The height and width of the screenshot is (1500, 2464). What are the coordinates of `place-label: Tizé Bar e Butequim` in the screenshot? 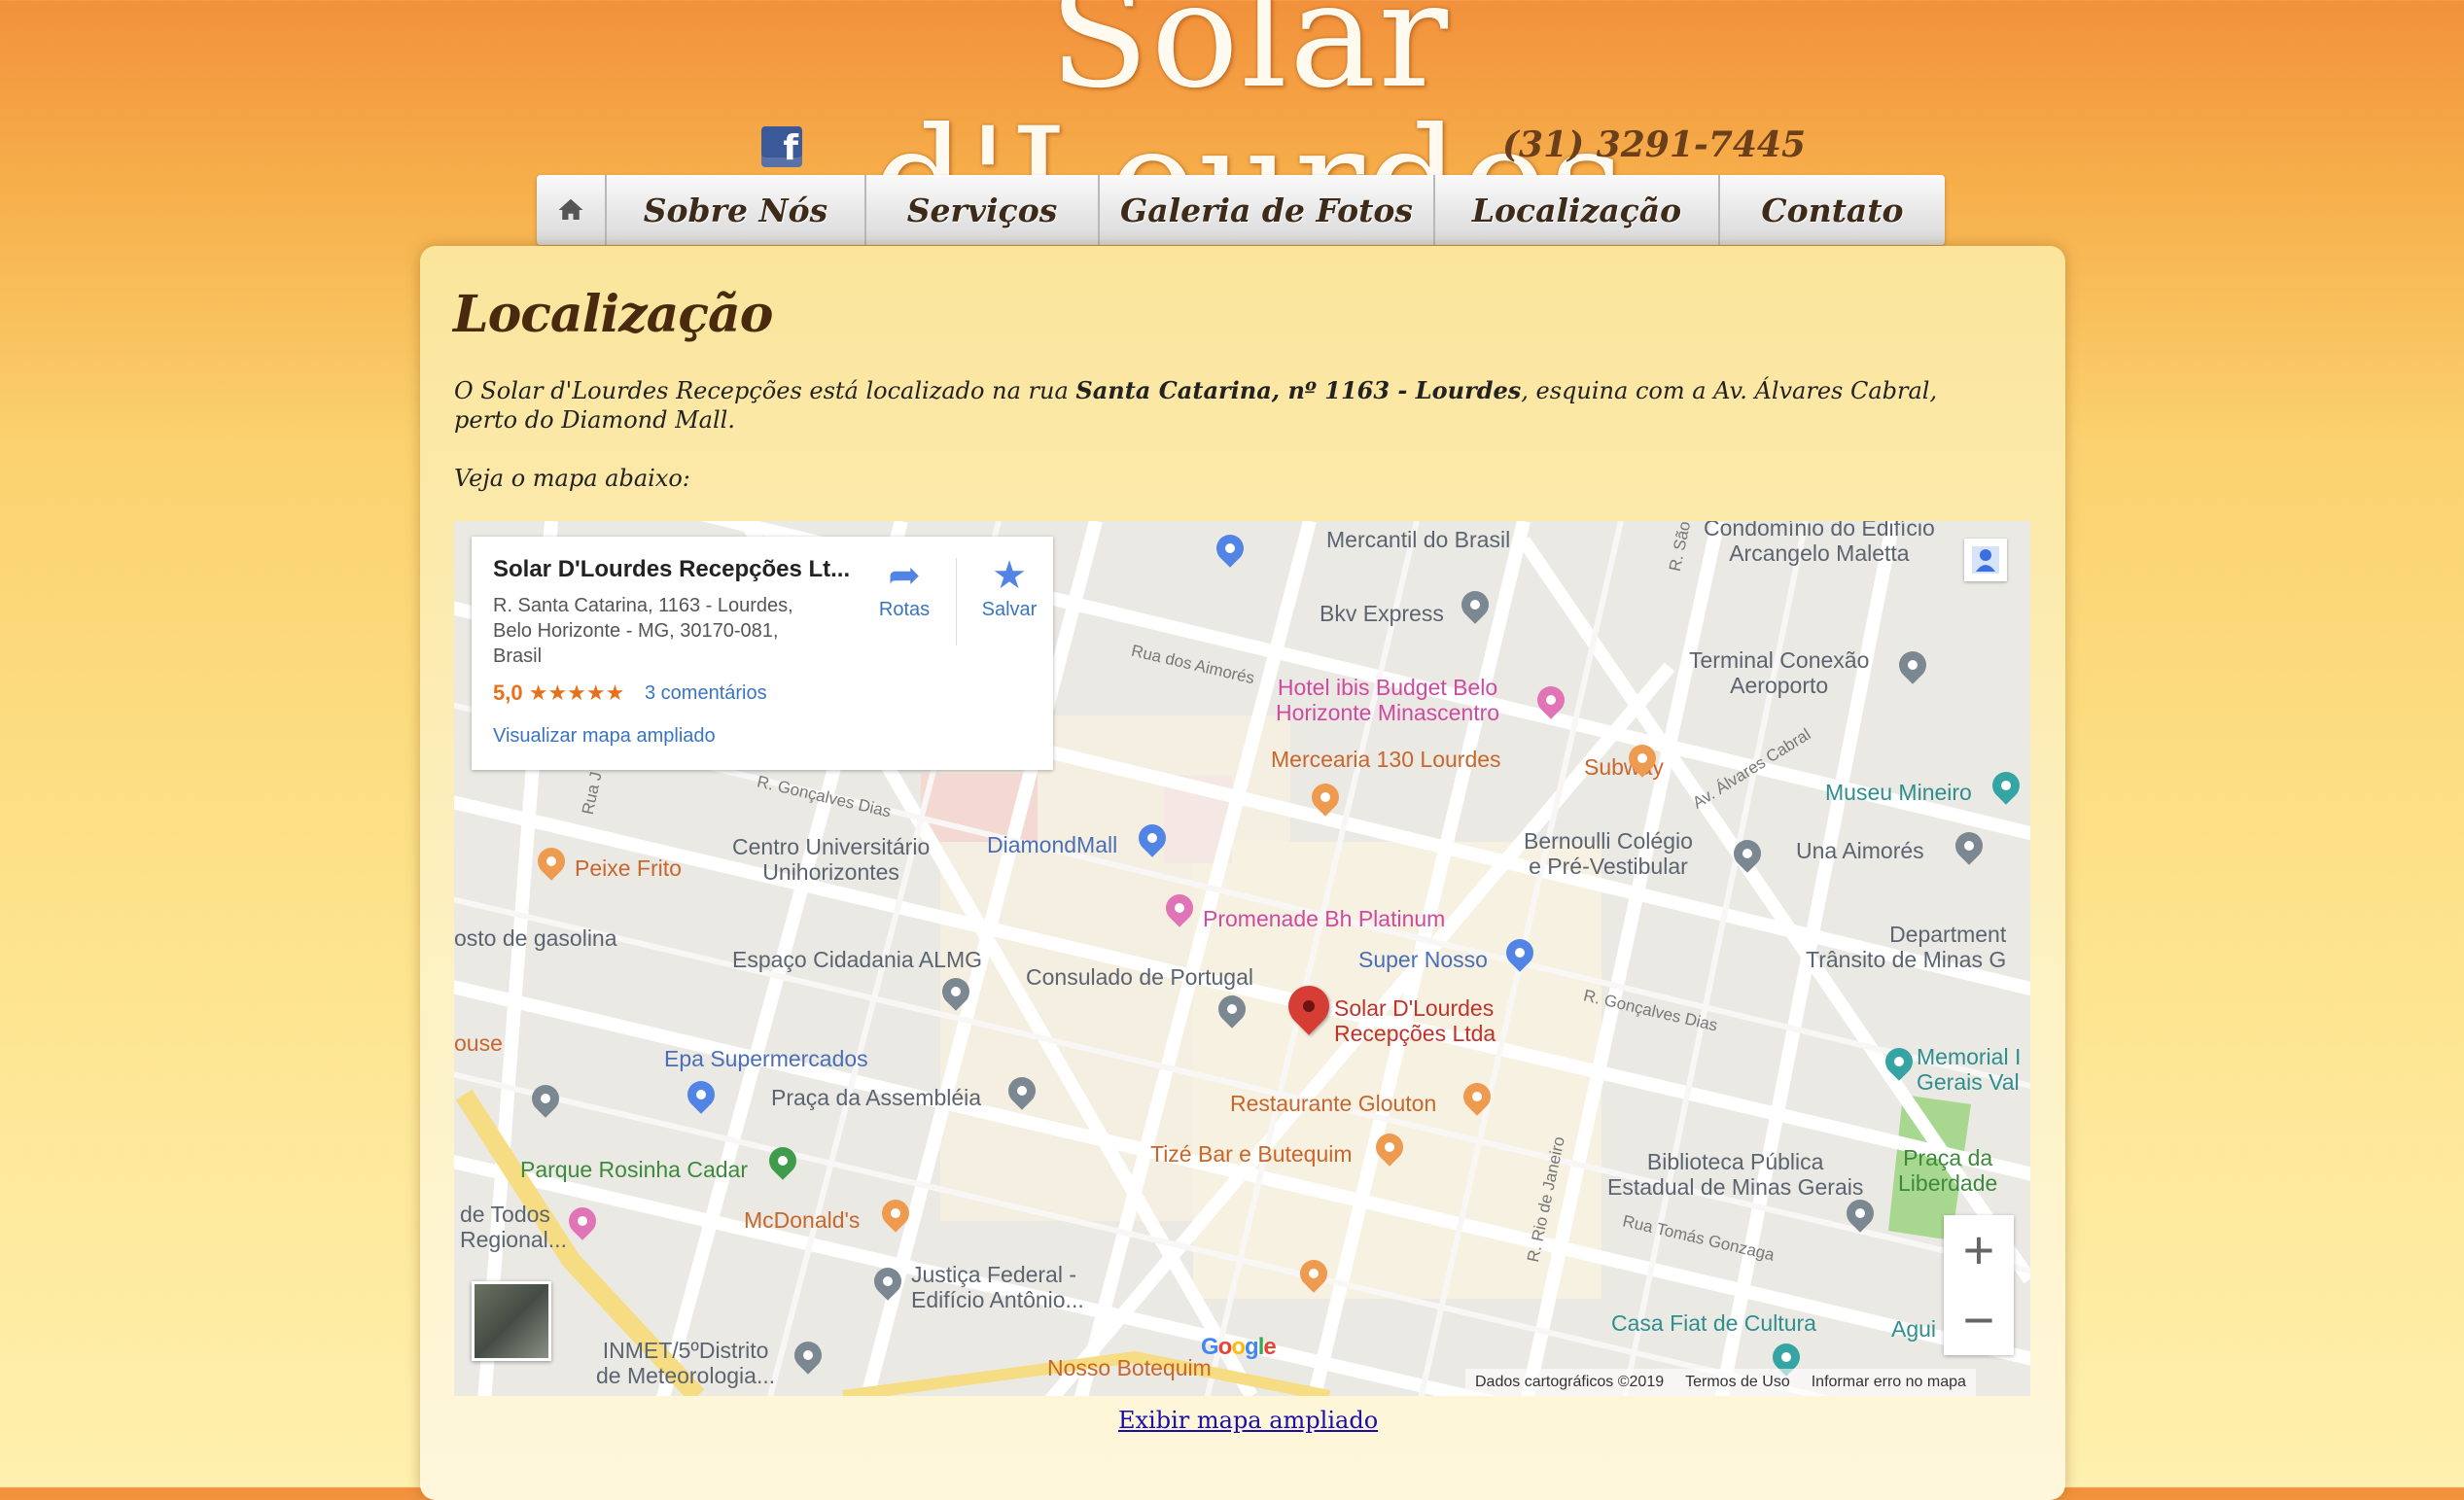 It's located at (1251, 1154).